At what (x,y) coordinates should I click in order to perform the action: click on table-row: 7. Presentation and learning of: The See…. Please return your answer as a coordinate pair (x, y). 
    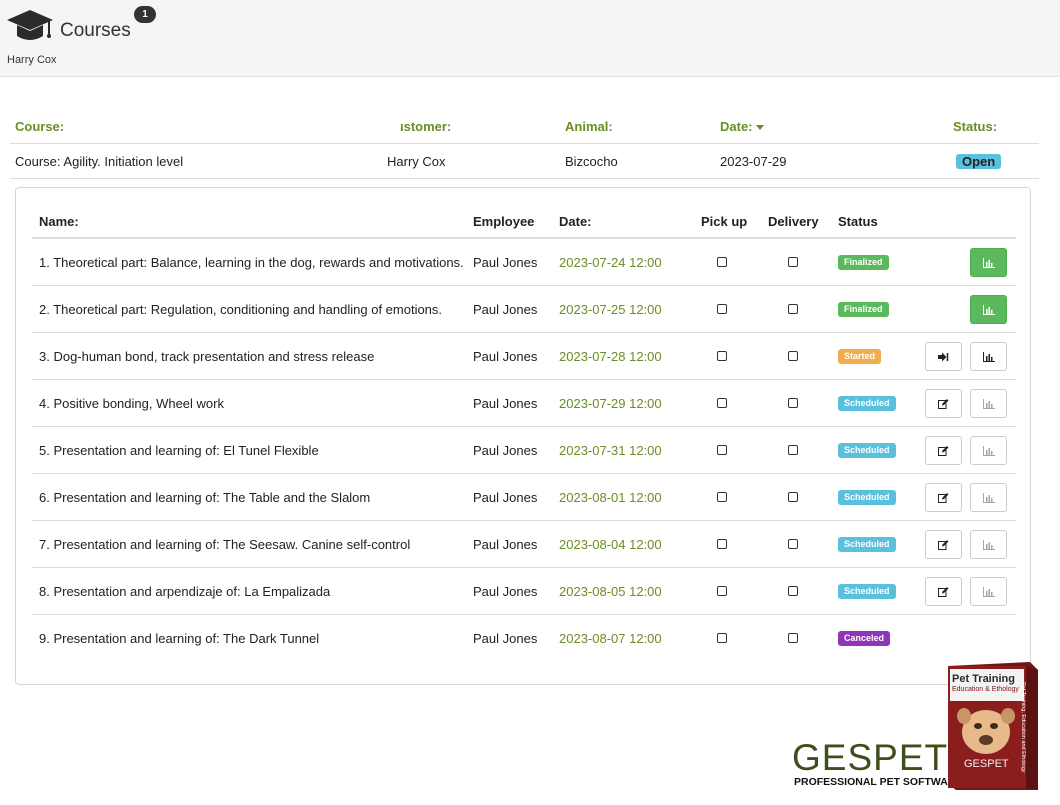
    Looking at the image, I should click on (524, 544).